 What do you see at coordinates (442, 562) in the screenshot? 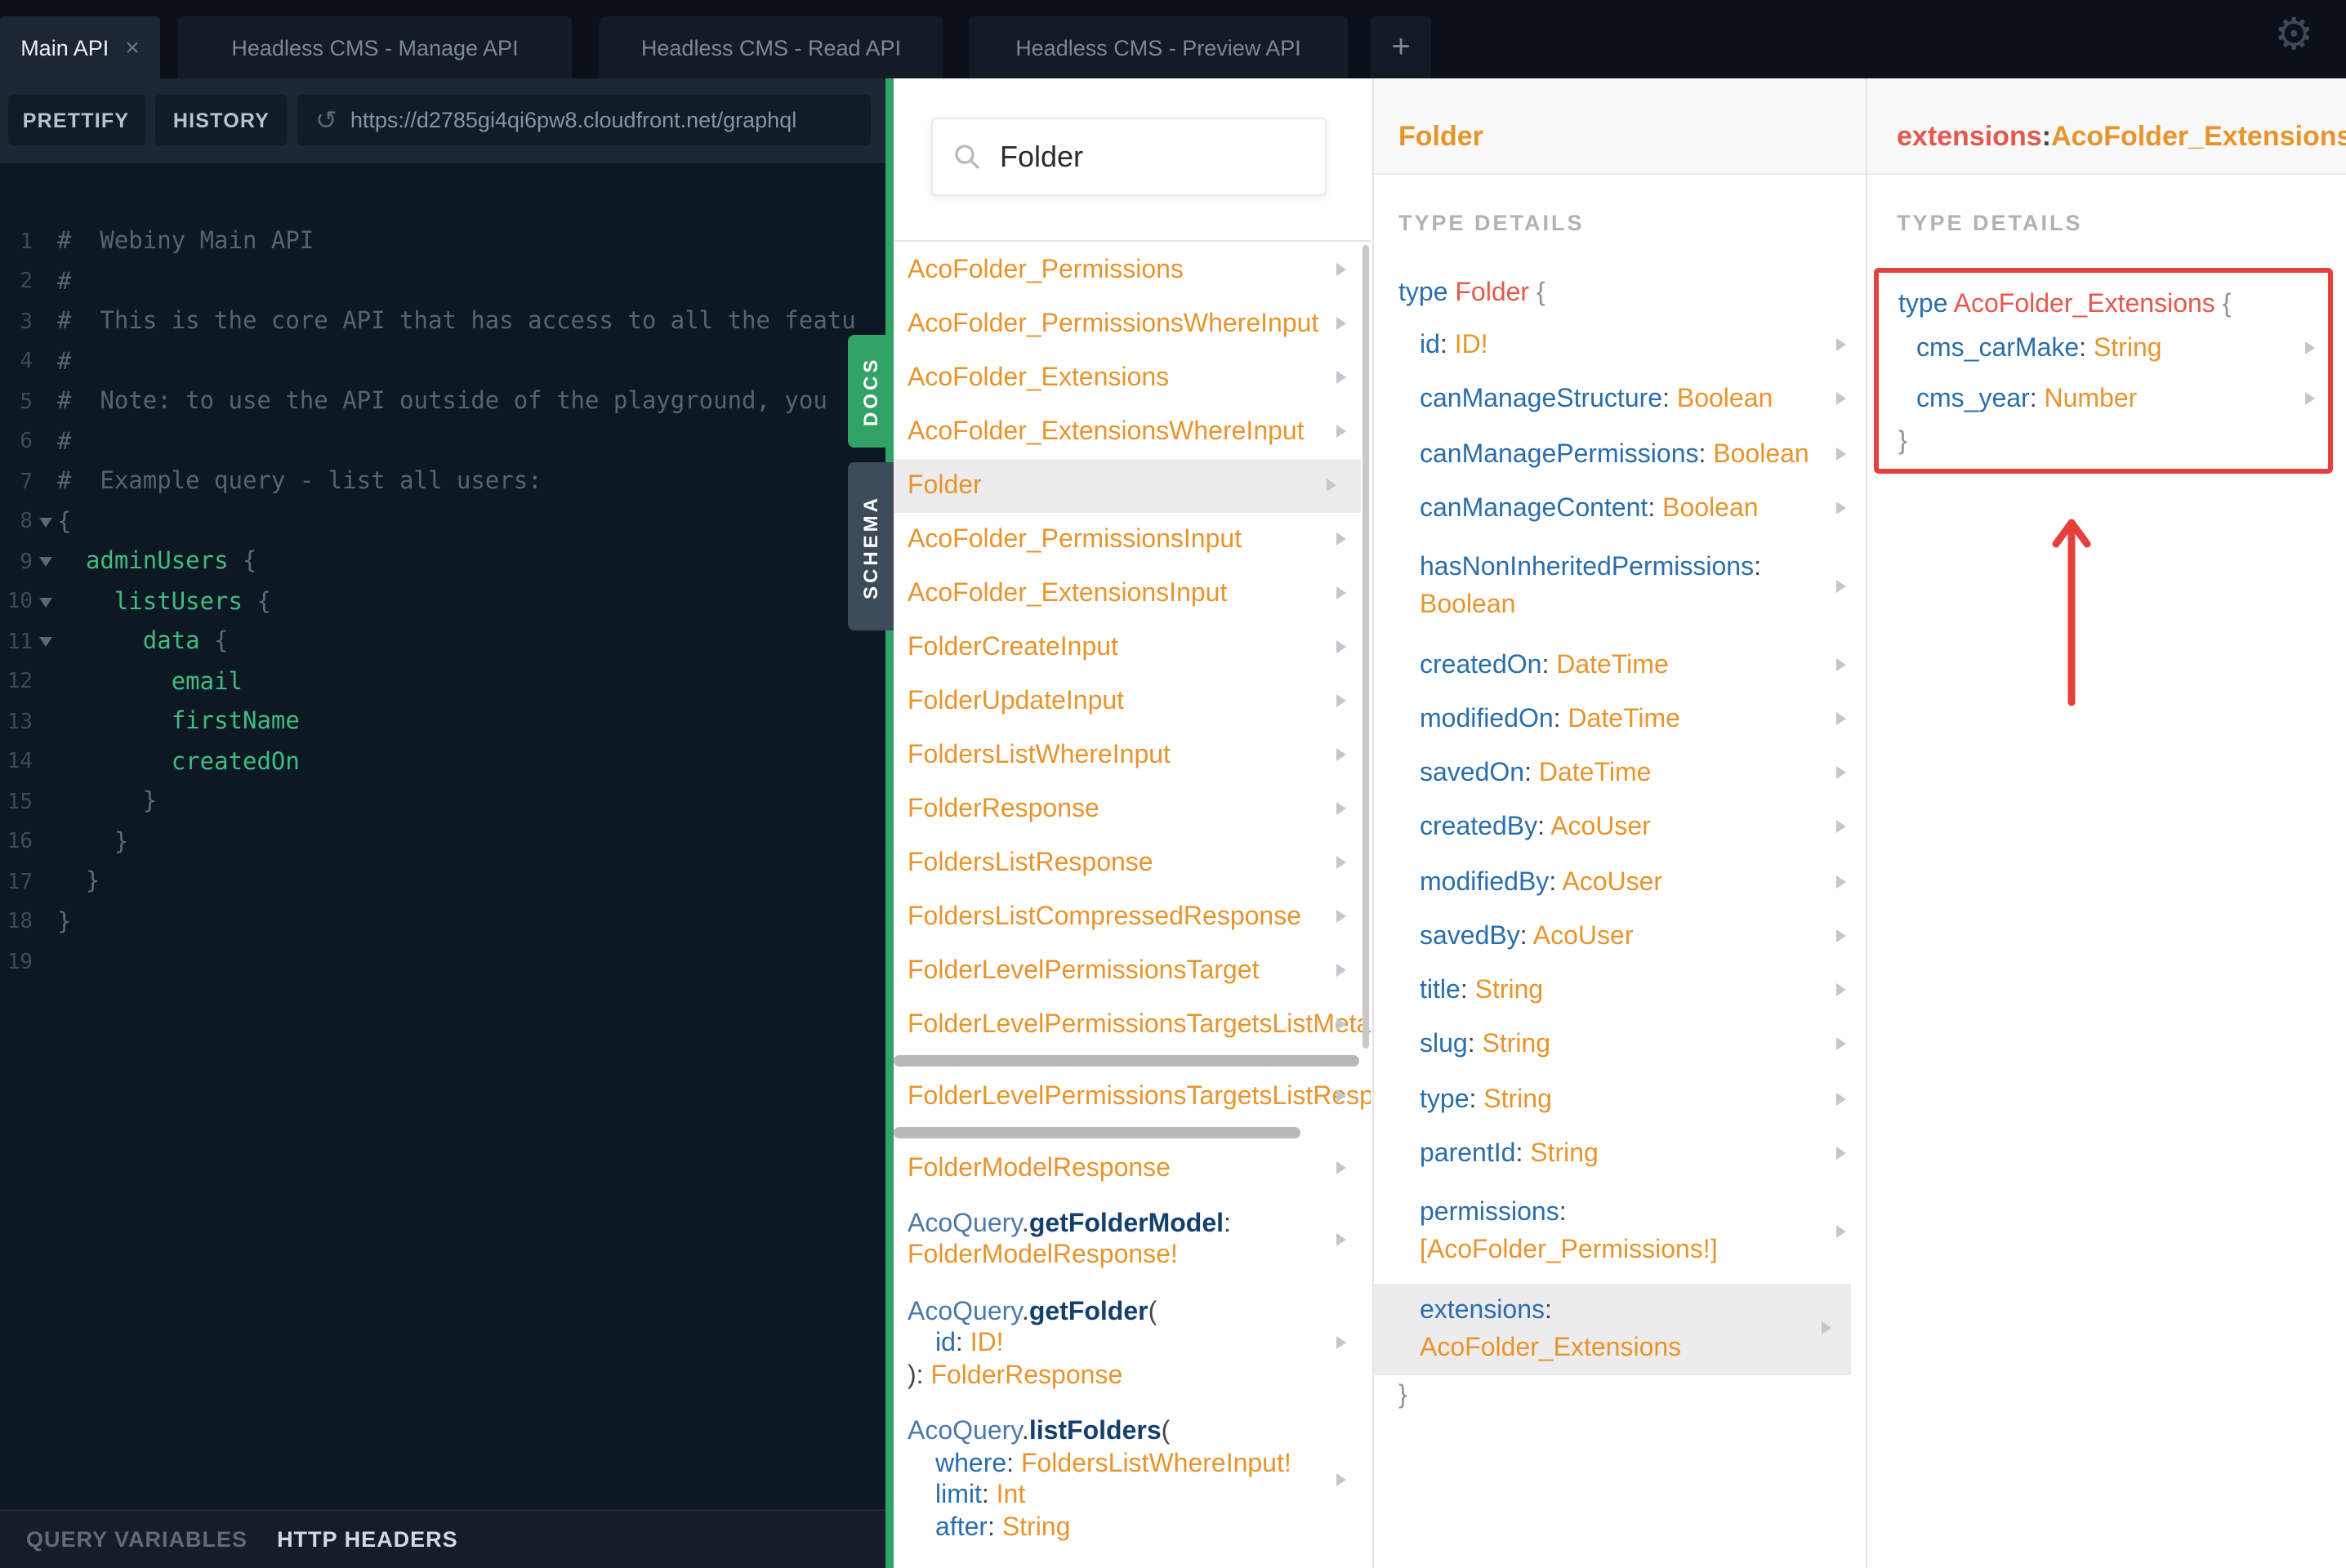
I see `editor-line: 9 adminUsers {` at bounding box center [442, 562].